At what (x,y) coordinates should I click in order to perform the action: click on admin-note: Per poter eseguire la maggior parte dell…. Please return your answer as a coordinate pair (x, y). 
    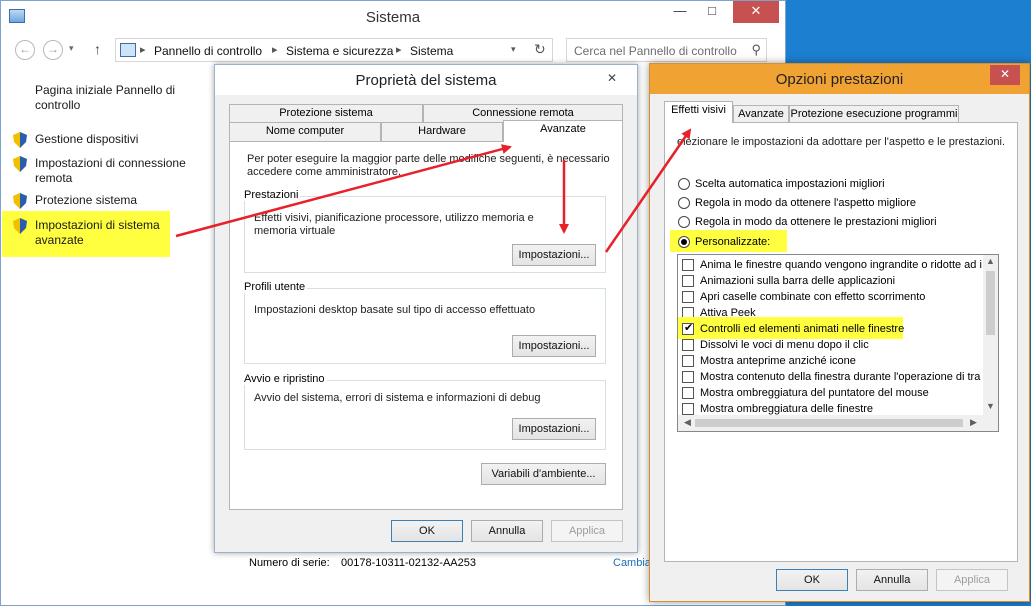
    Looking at the image, I should click on (428, 165).